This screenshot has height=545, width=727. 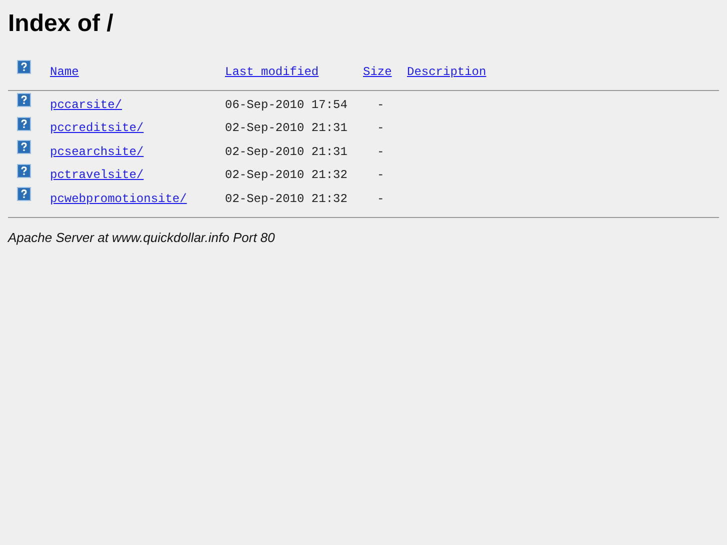 What do you see at coordinates (61, 24) in the screenshot?
I see `page-title: Index of /` at bounding box center [61, 24].